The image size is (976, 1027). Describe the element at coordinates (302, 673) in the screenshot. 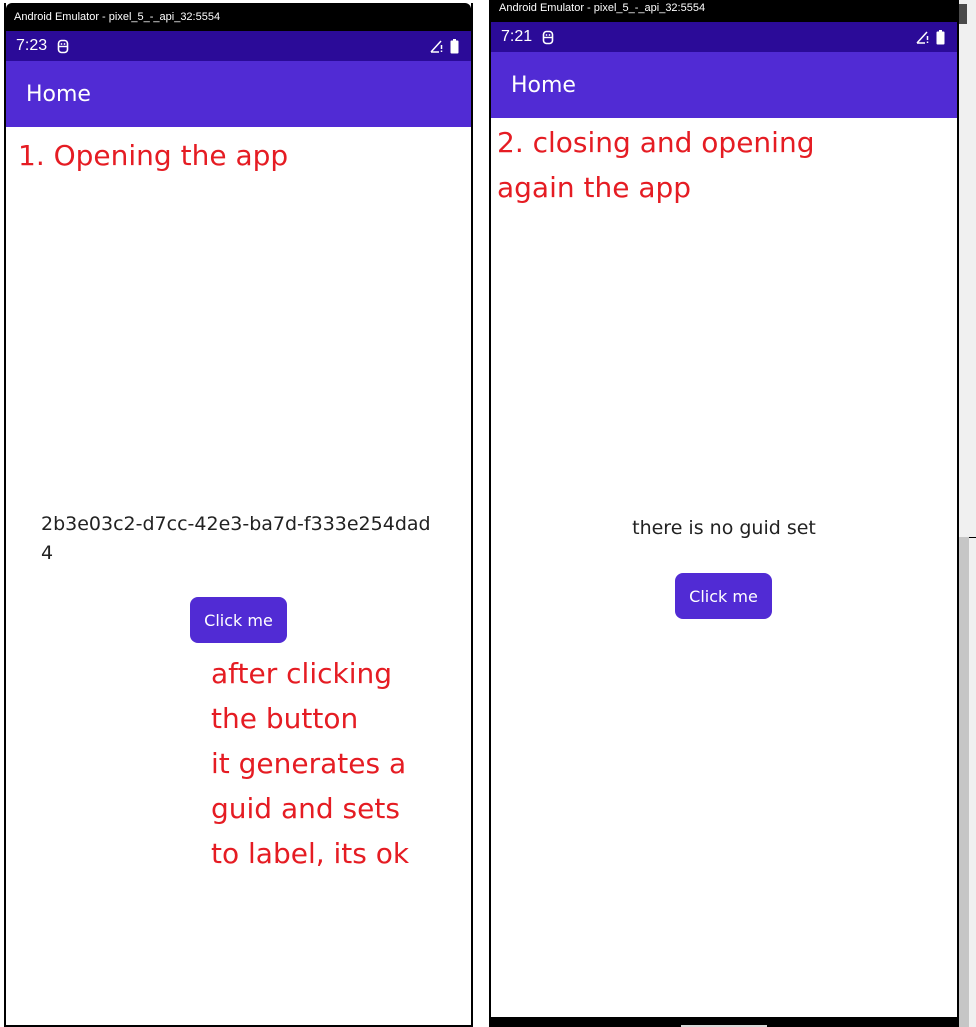

I see `annotation-note-line: after clicking` at that location.